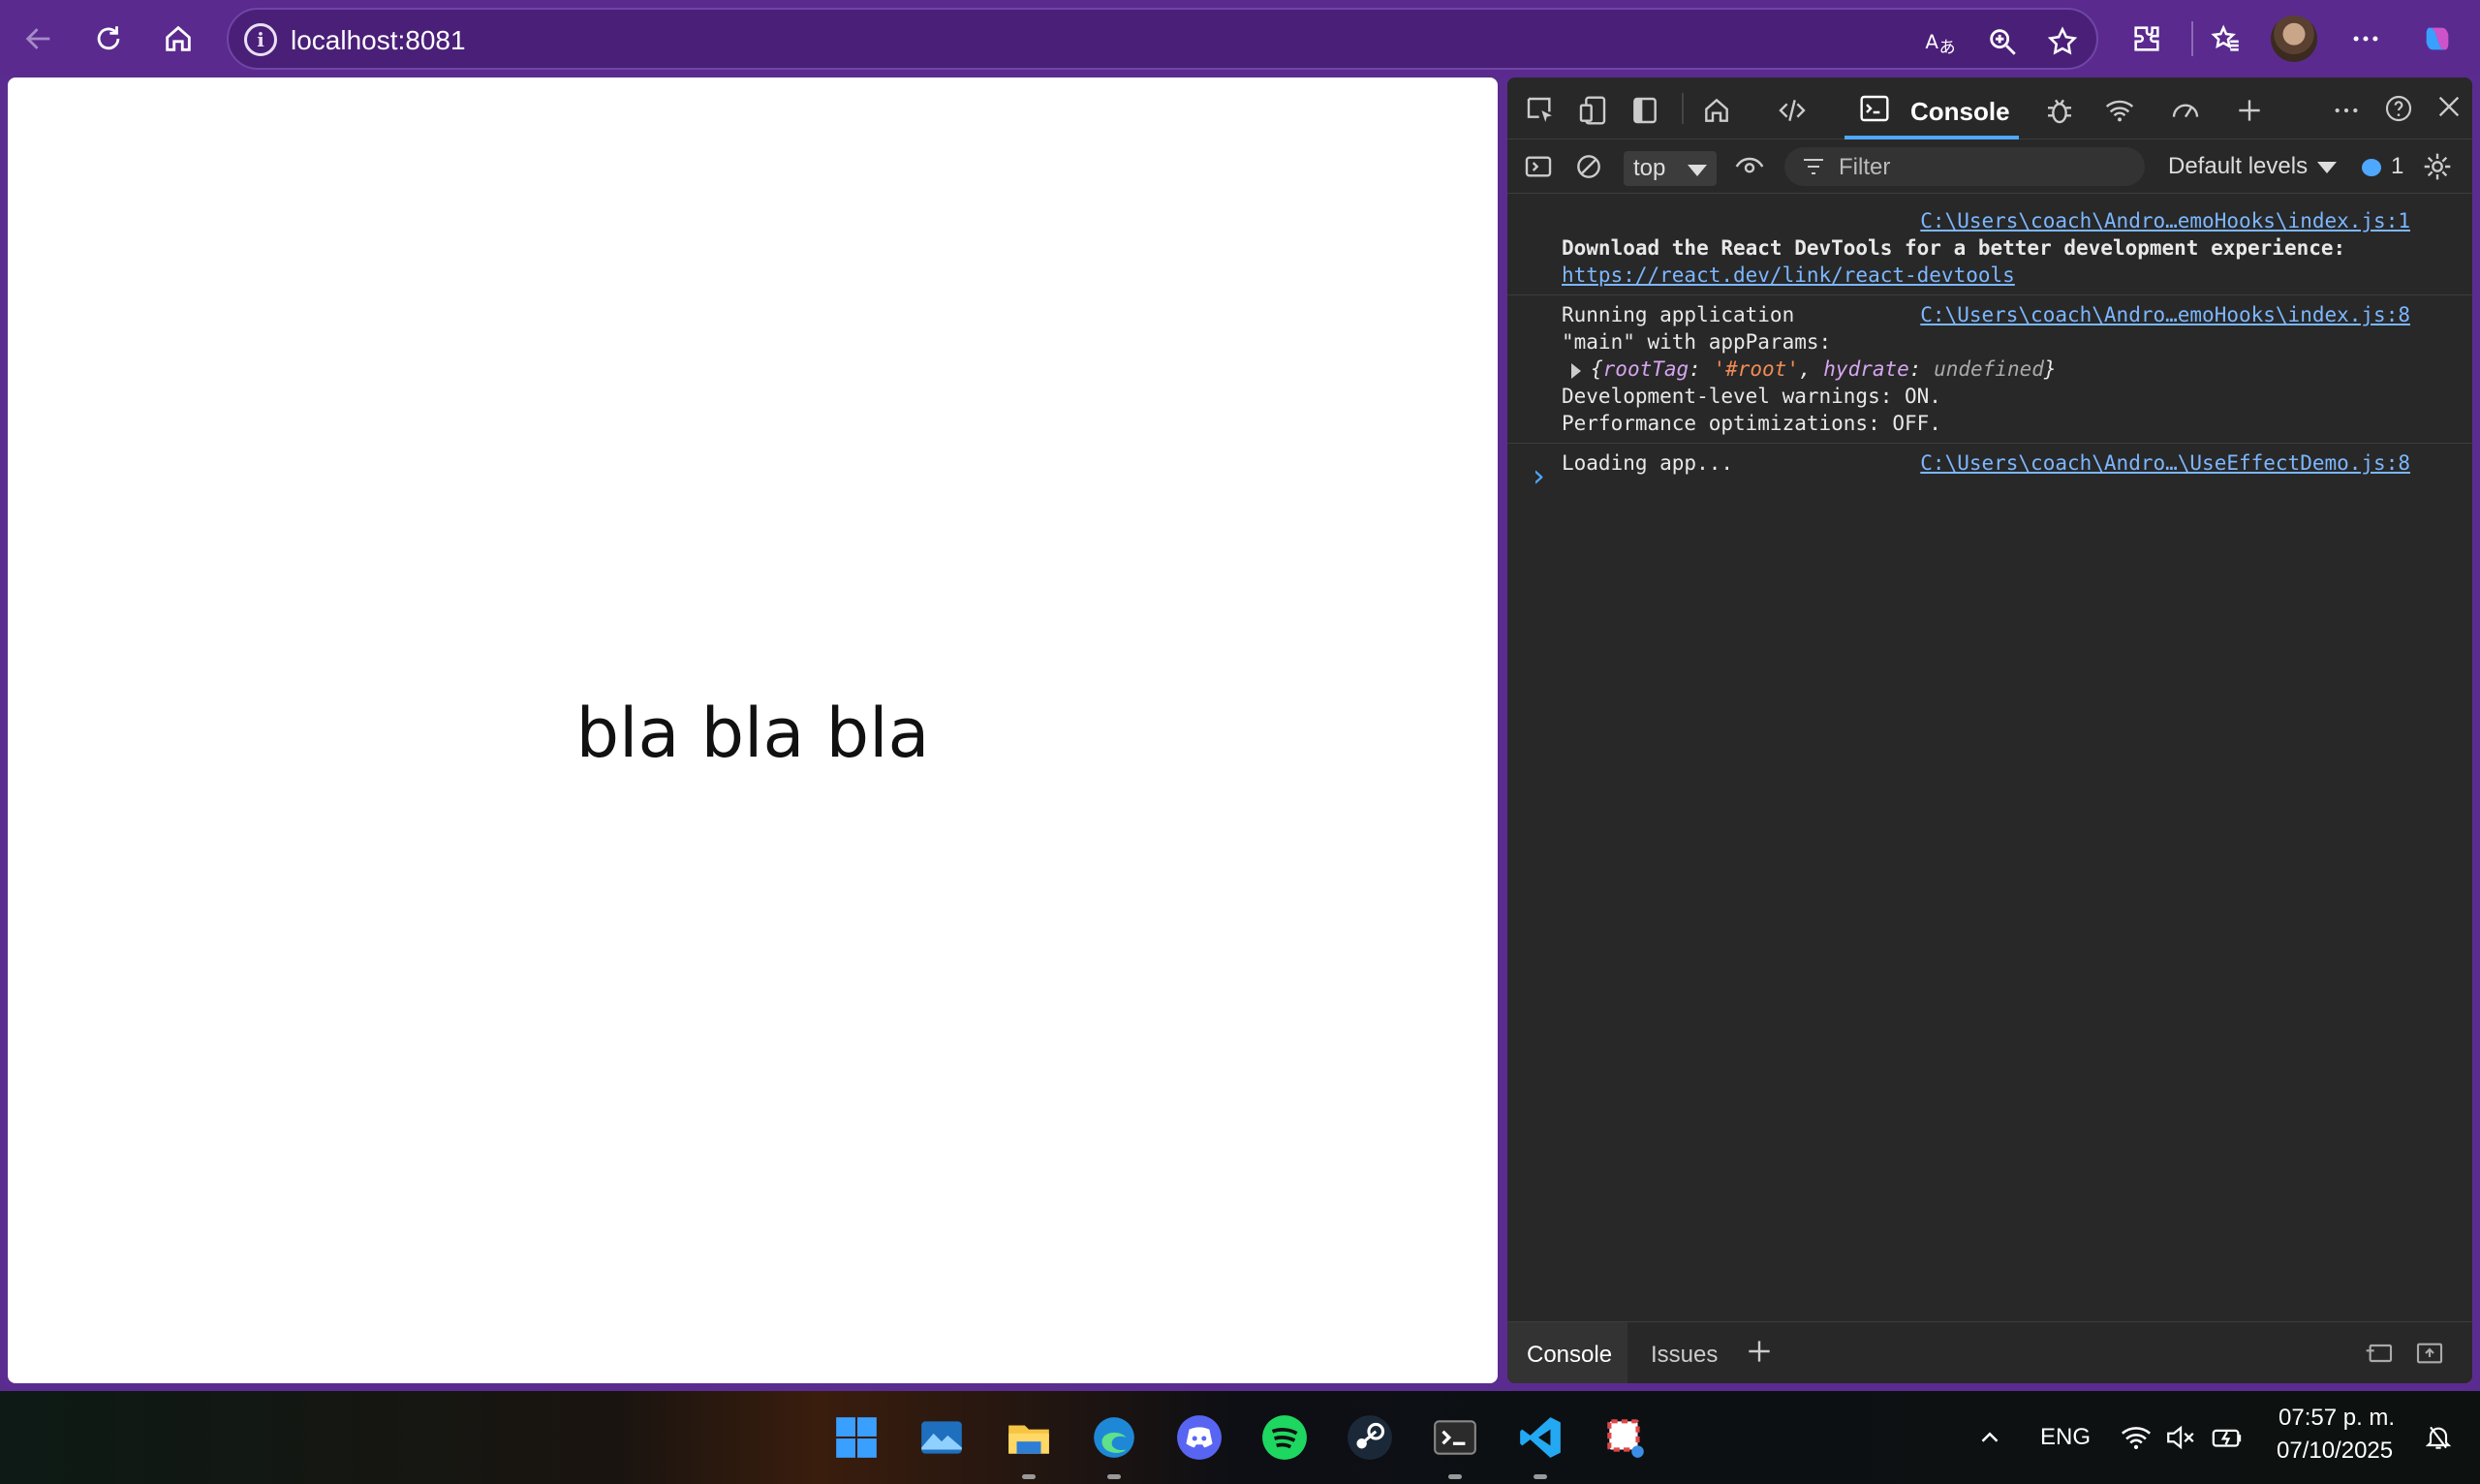 The height and width of the screenshot is (1484, 2480). What do you see at coordinates (1592, 110) in the screenshot?
I see `device-emulation-icon` at bounding box center [1592, 110].